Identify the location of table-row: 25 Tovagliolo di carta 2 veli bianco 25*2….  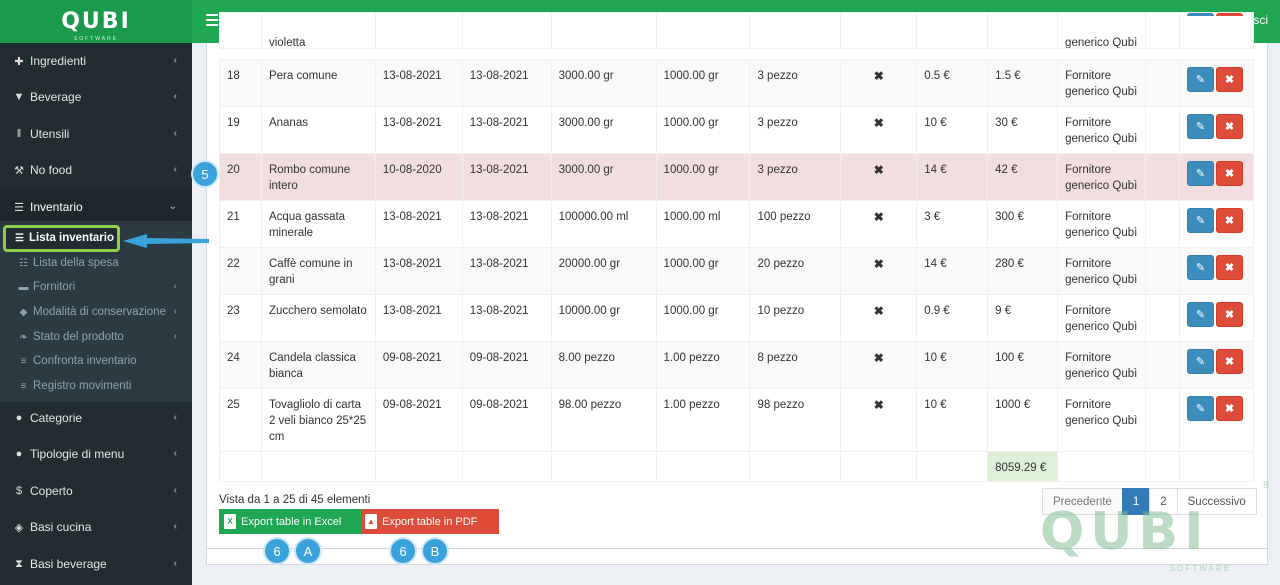
(737, 420).